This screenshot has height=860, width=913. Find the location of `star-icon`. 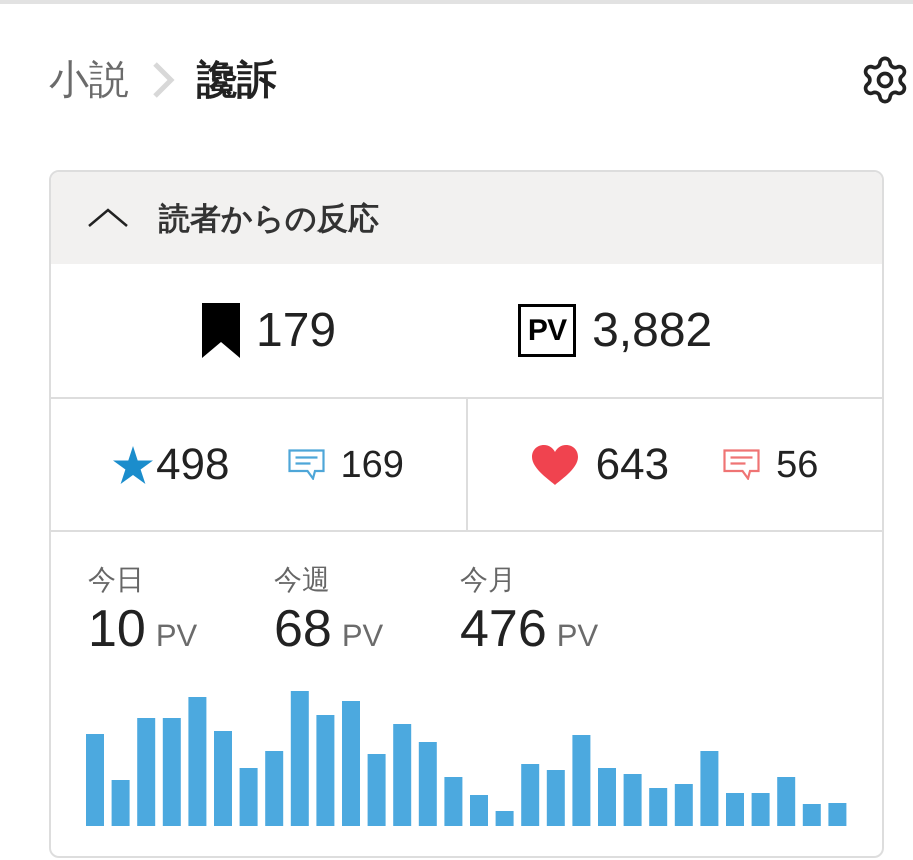

star-icon is located at coordinates (133, 465).